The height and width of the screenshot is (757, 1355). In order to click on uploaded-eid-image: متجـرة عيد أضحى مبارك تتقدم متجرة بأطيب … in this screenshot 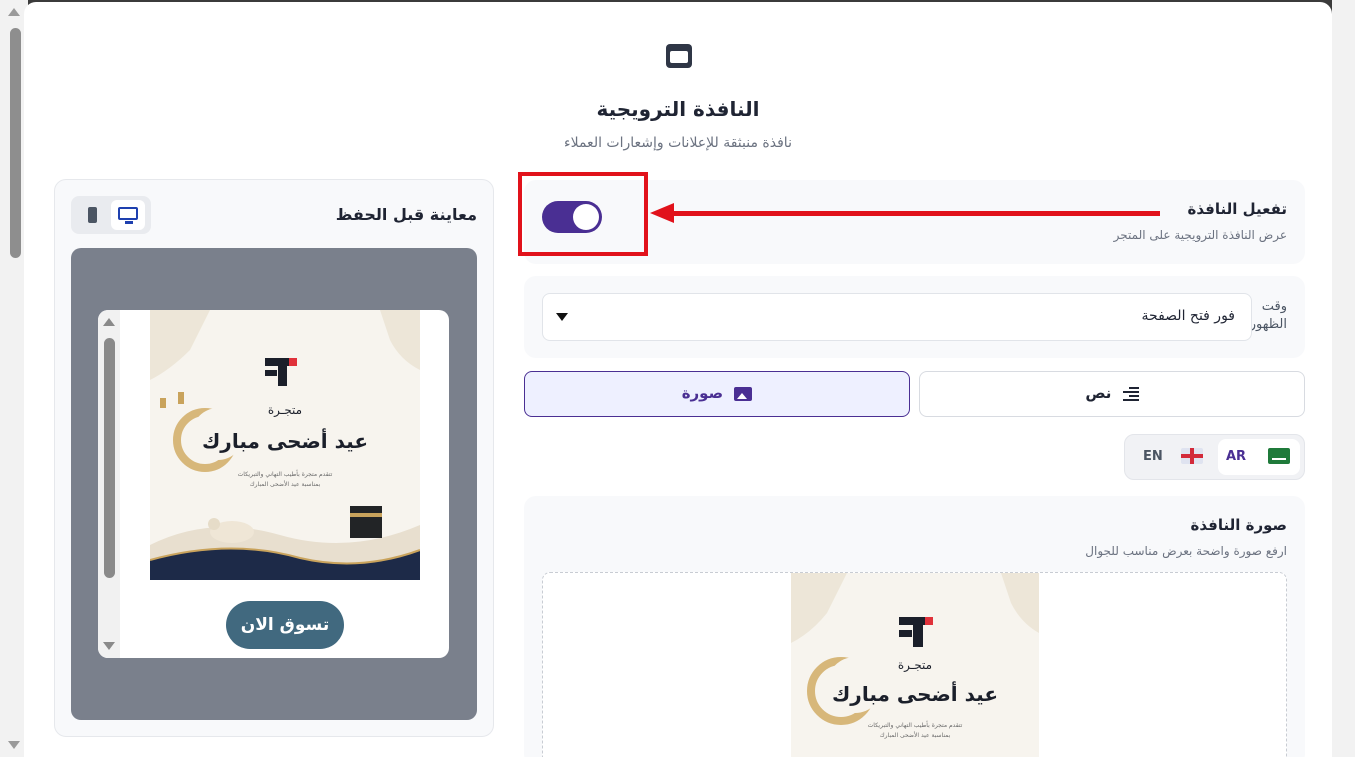, I will do `click(915, 665)`.